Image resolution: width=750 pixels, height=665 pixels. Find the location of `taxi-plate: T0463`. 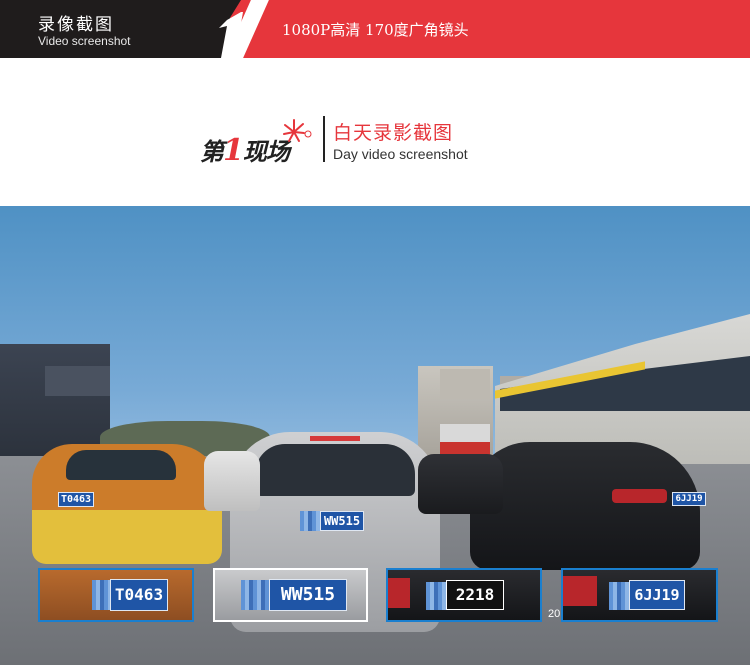

taxi-plate: T0463 is located at coordinates (76, 499).